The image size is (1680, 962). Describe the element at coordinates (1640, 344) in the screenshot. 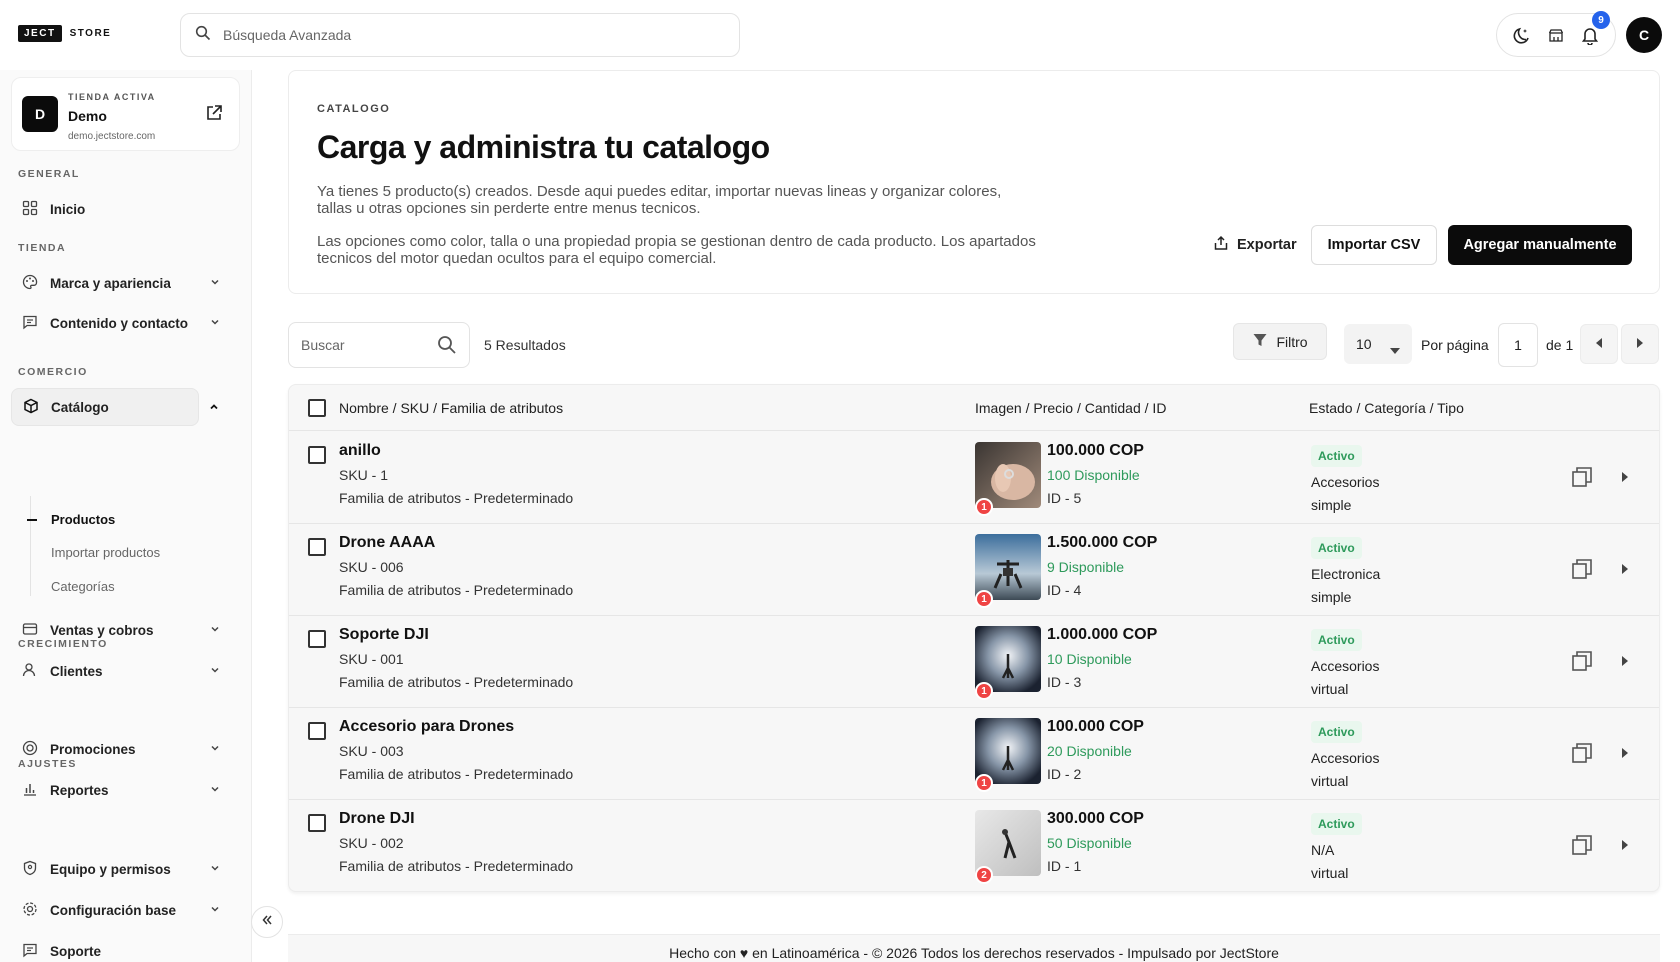

I see `next-page-button` at that location.